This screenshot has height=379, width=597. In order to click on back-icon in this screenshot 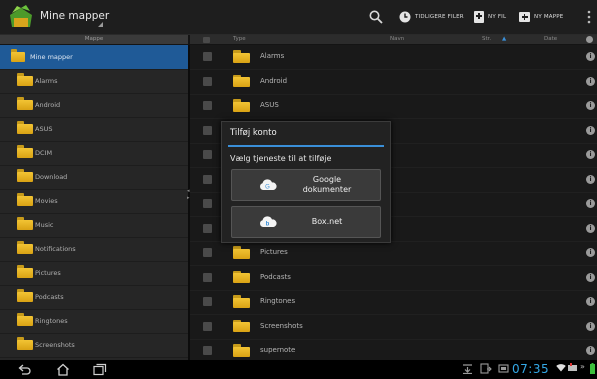, I will do `click(25, 369)`.